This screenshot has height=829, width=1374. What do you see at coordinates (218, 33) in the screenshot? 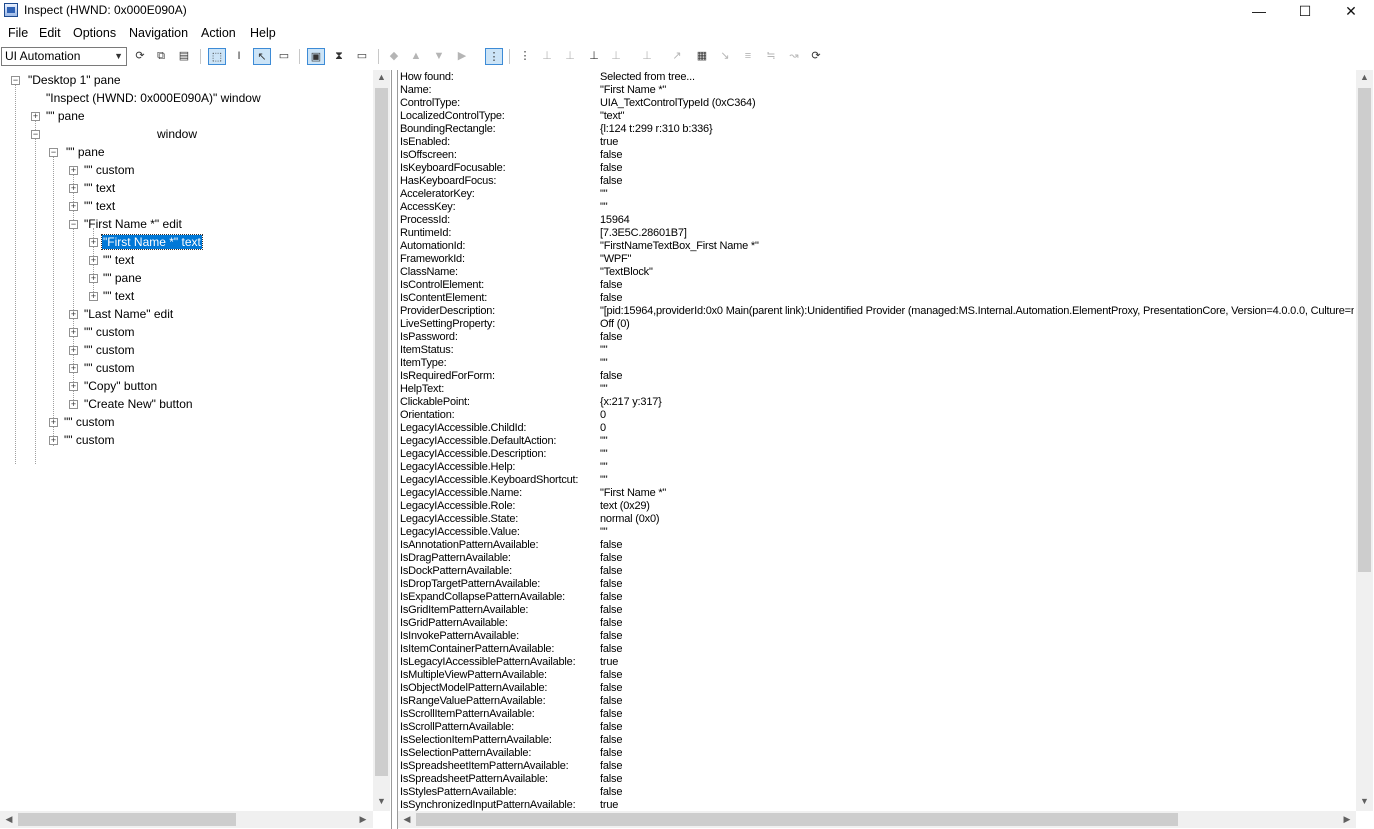
I see `menu-action: Action` at bounding box center [218, 33].